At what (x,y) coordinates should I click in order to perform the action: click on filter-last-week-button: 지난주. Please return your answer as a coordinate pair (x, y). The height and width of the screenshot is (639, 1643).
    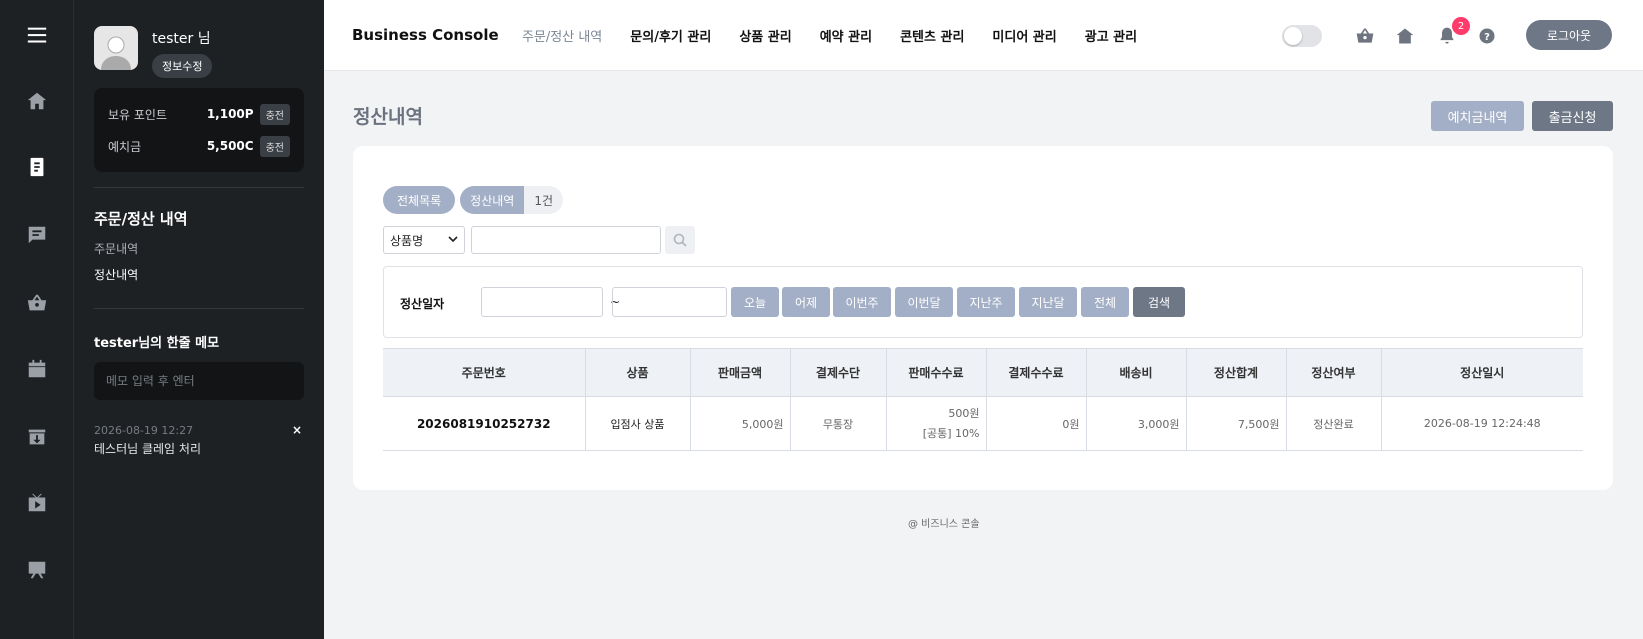
    Looking at the image, I should click on (986, 302).